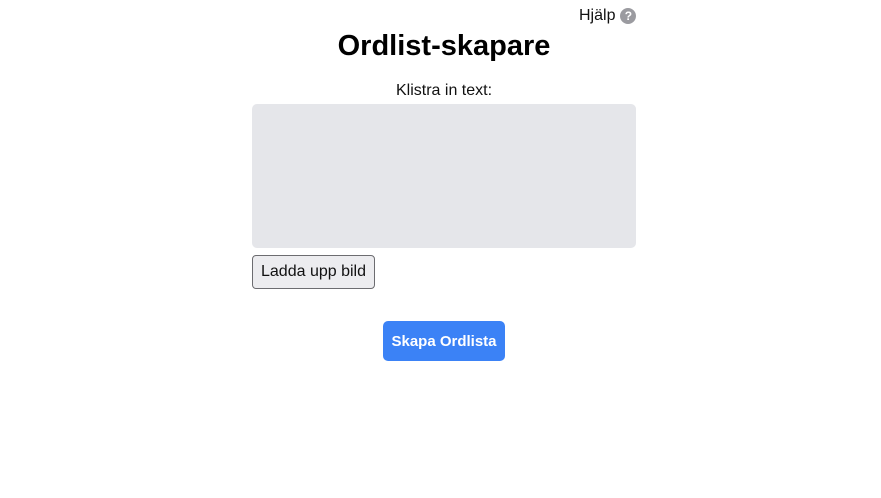 The width and height of the screenshot is (881, 498). Describe the element at coordinates (597, 15) in the screenshot. I see `help-label: Hjälp` at that location.